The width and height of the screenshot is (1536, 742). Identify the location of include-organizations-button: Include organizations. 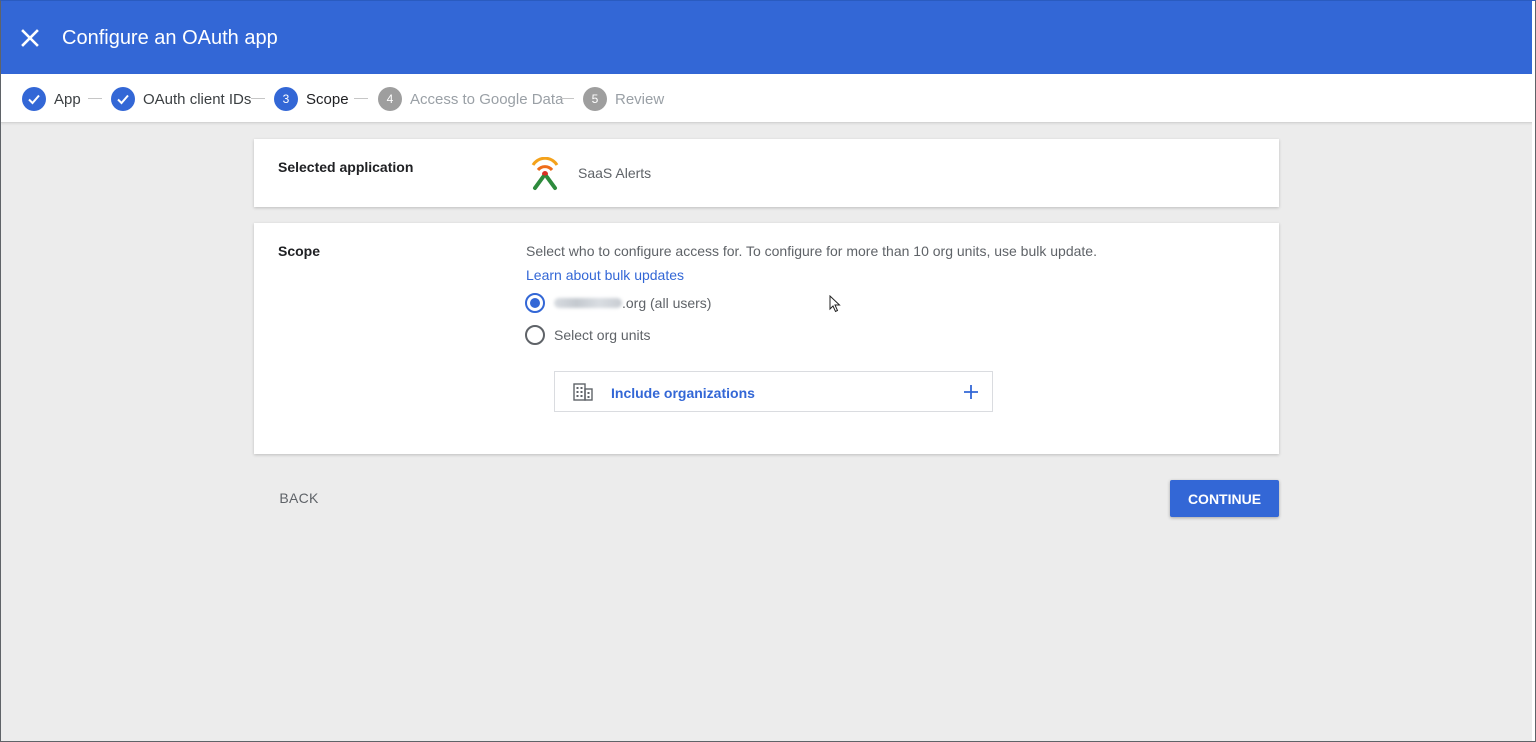
(773, 391).